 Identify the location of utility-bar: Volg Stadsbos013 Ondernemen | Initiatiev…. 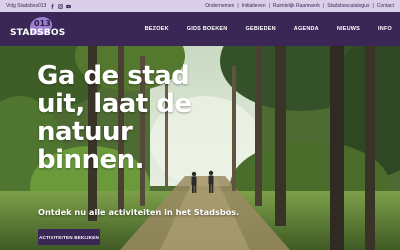
(200, 6).